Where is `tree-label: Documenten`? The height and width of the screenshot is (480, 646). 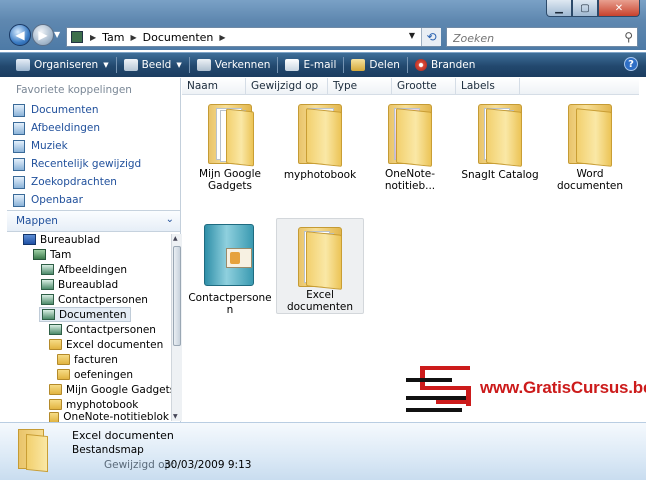 tree-label: Documenten is located at coordinates (93, 314).